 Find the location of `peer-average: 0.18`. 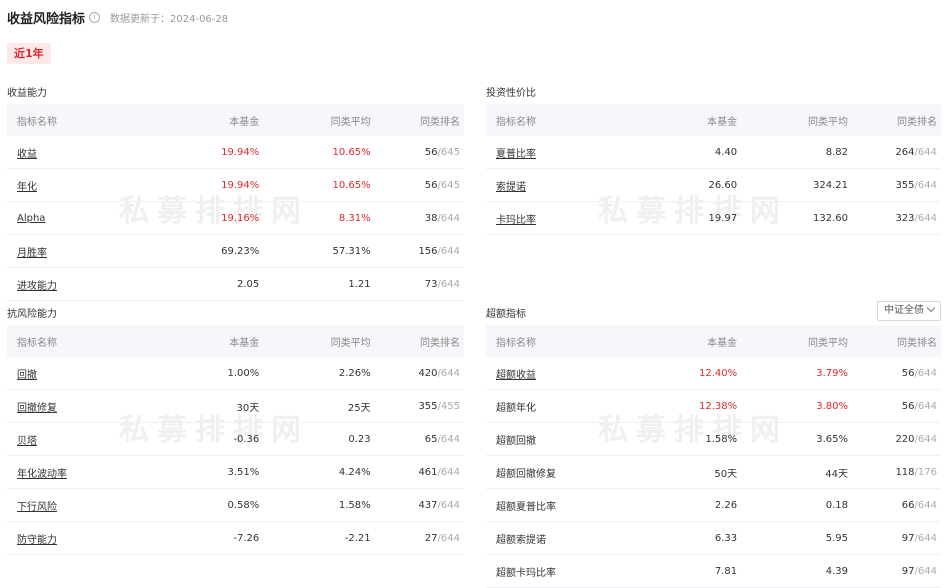

peer-average: 0.18 is located at coordinates (794, 505).